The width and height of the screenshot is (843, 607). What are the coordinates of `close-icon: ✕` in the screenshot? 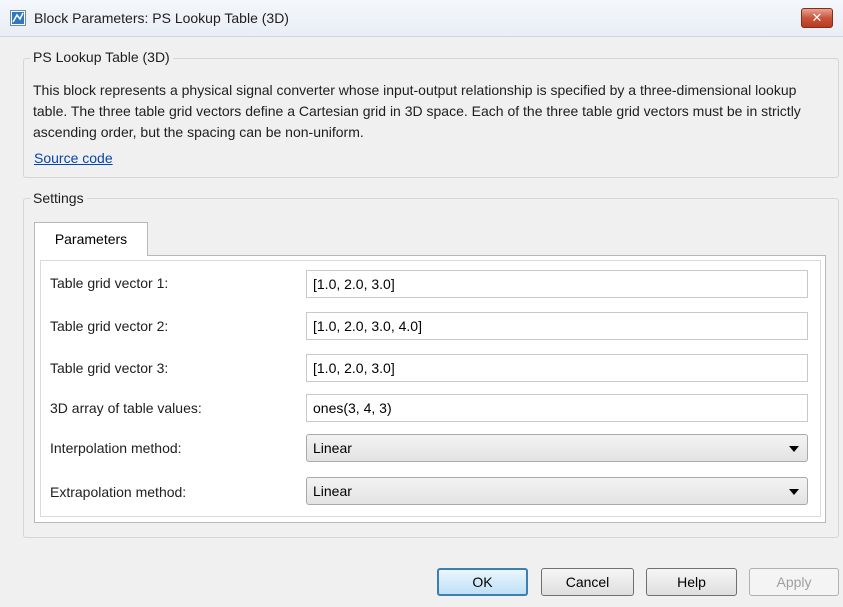 It's located at (817, 17).